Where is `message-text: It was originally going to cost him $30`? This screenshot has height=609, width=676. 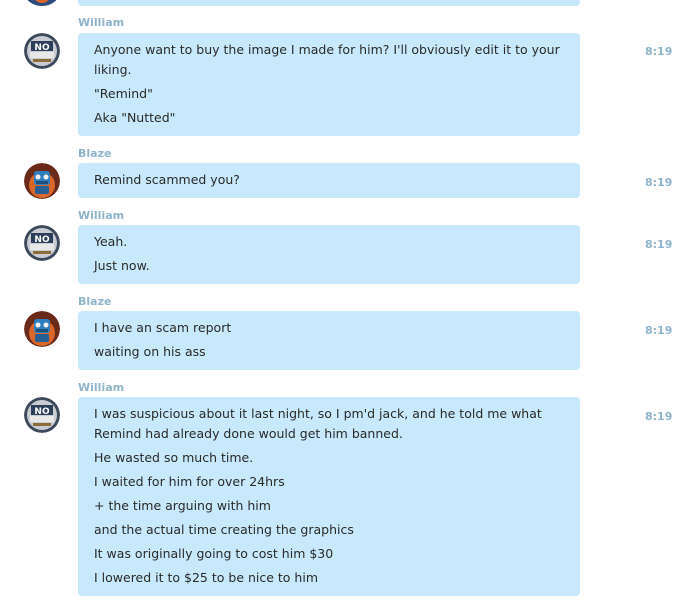
message-text: It was originally going to cost him $30 is located at coordinates (214, 553).